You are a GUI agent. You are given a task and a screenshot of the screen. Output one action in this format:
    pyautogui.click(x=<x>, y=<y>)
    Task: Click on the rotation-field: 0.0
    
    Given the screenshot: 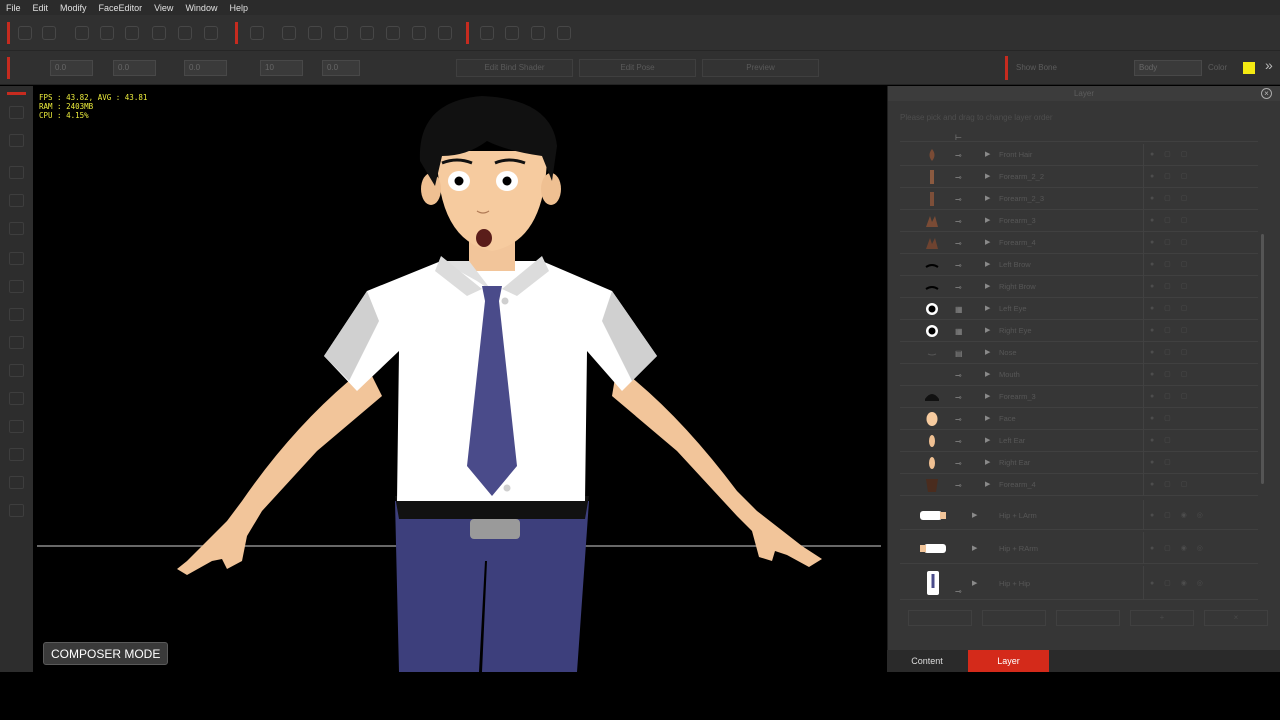 What is the action you would take?
    pyautogui.click(x=205, y=68)
    